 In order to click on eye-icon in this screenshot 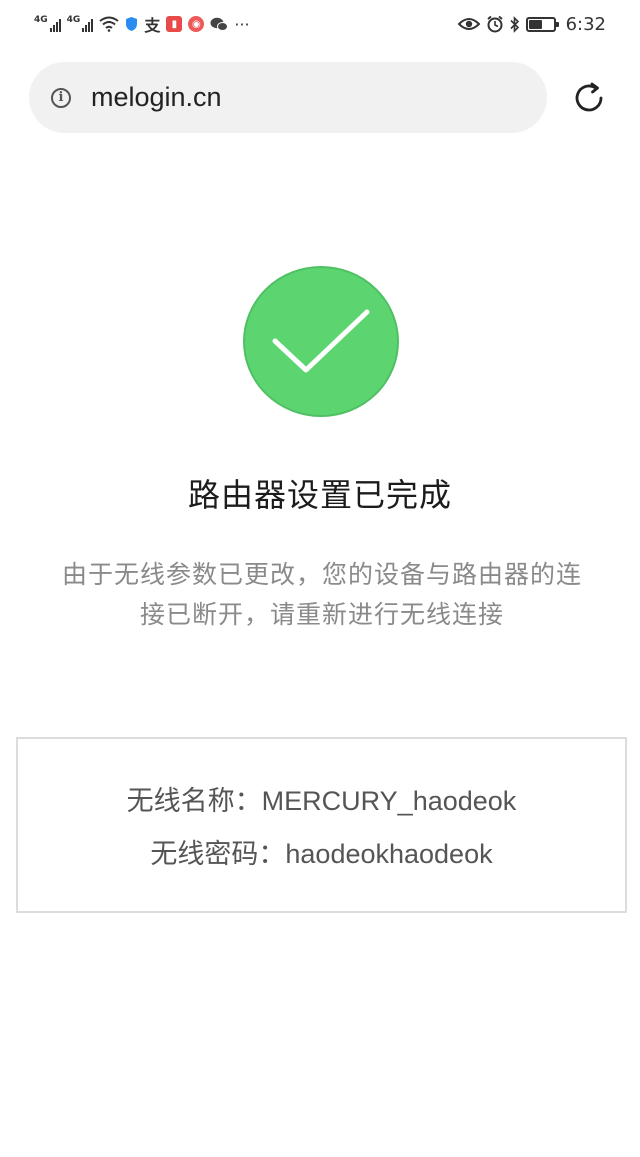, I will do `click(468, 24)`.